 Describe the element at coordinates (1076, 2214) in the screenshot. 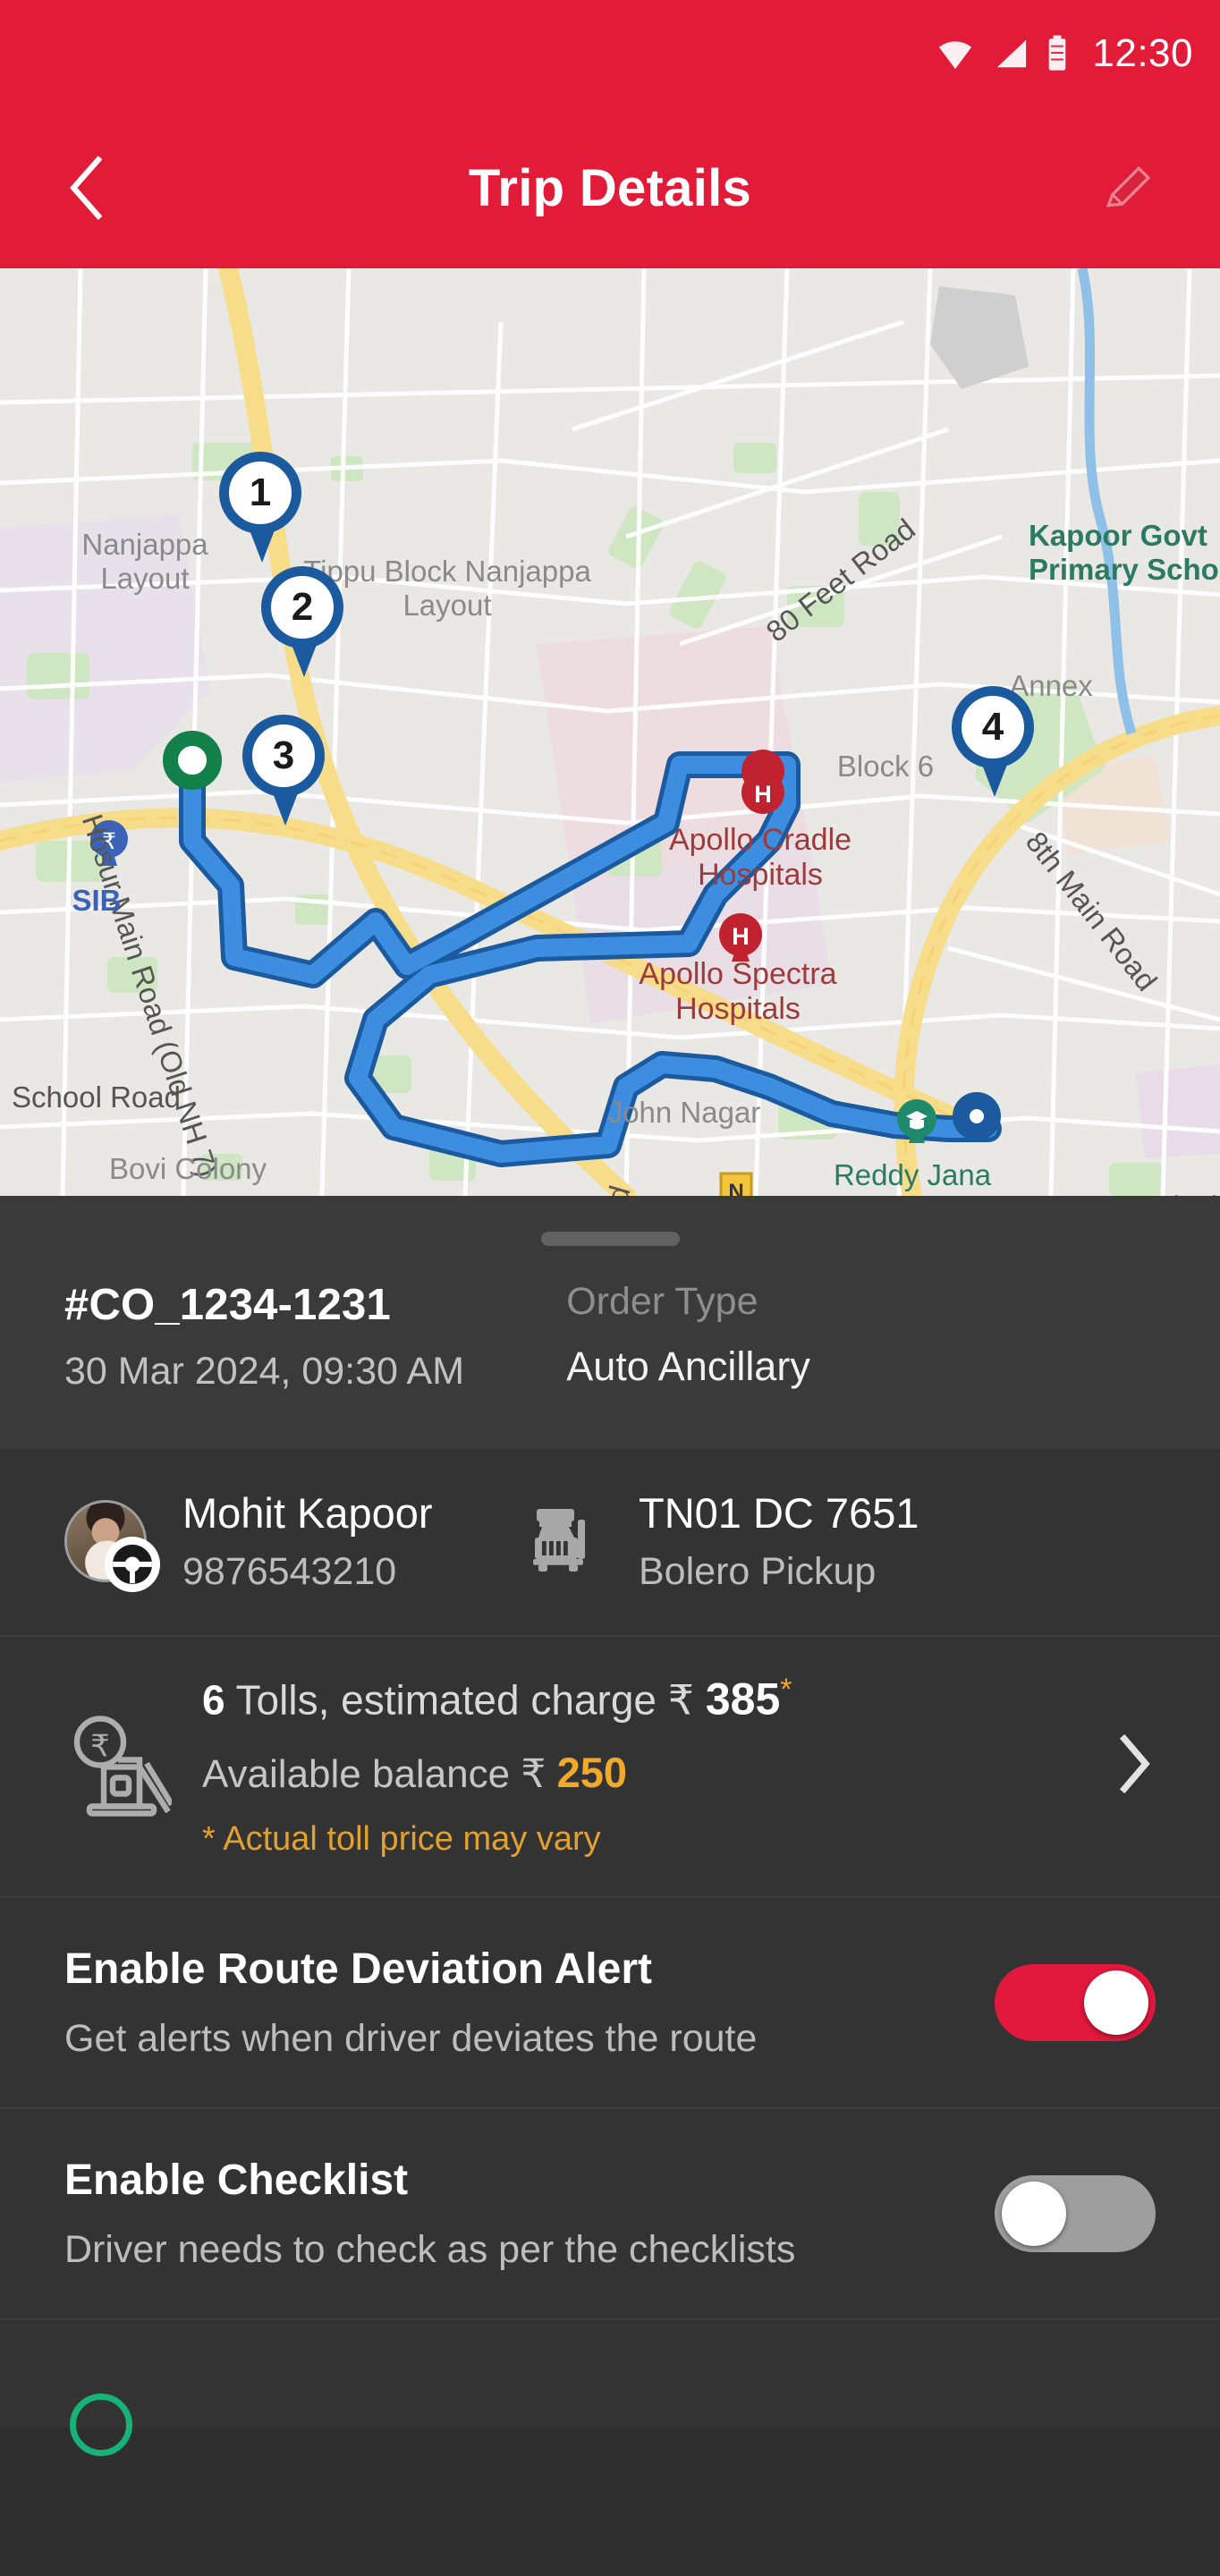

I see `enable-checklist-toggle` at that location.